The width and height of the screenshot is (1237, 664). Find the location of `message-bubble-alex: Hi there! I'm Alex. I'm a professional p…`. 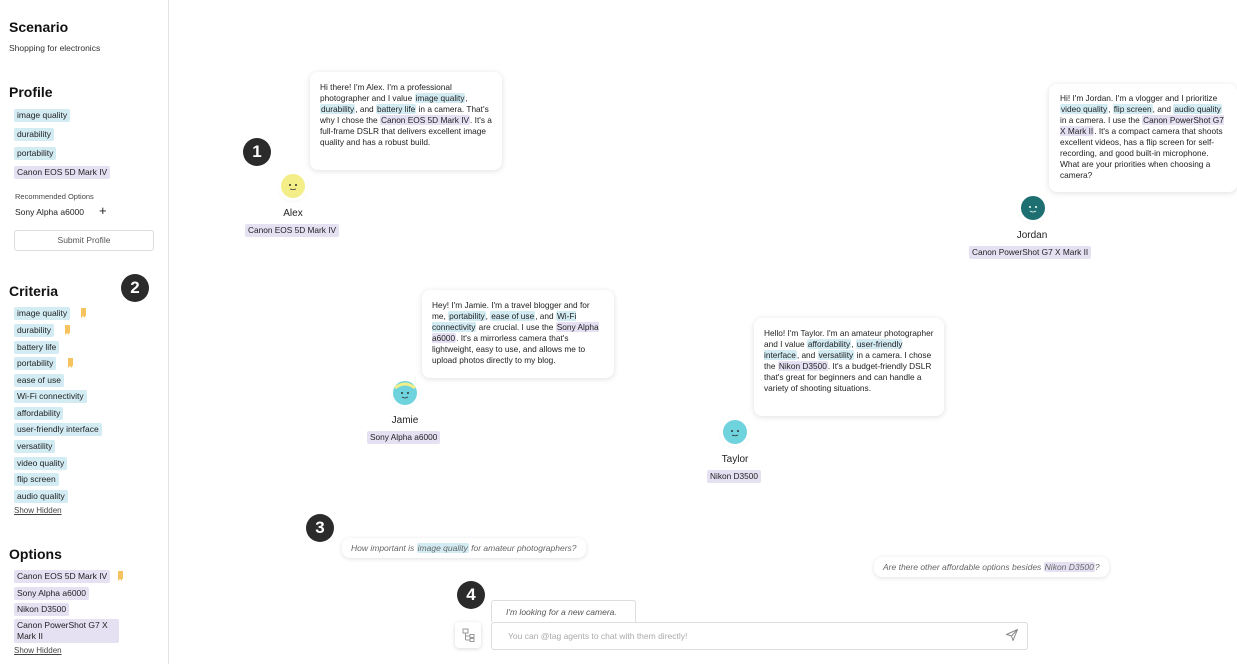

message-bubble-alex: Hi there! I'm Alex. I'm a professional p… is located at coordinates (406, 121).